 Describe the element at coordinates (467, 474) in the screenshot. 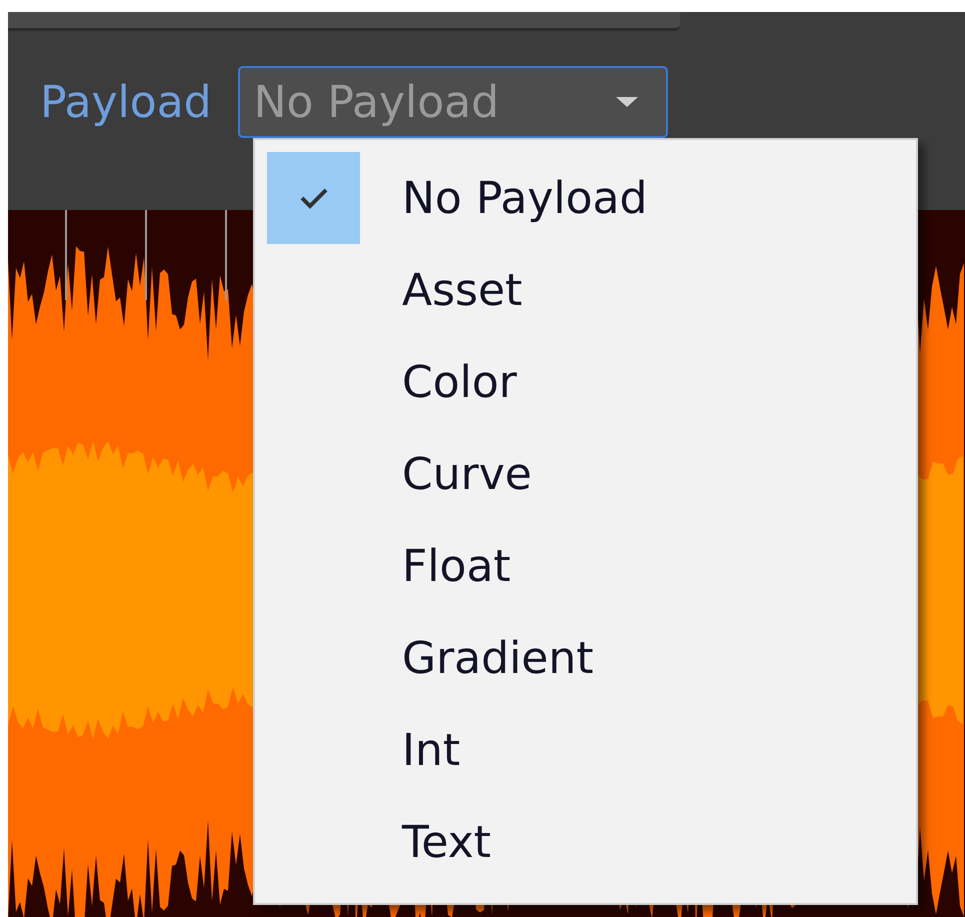

I see `menu-item: Curve` at that location.